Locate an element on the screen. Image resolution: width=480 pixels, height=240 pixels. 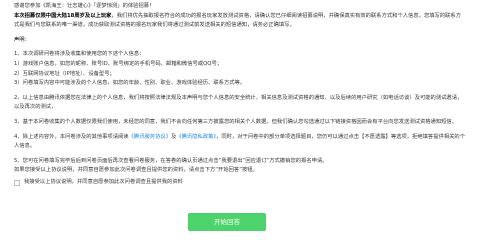
statement-item-4-text-a: 4、除上述内容外，本问卷涉及的其他事项请阅读 is located at coordinates (71, 136).